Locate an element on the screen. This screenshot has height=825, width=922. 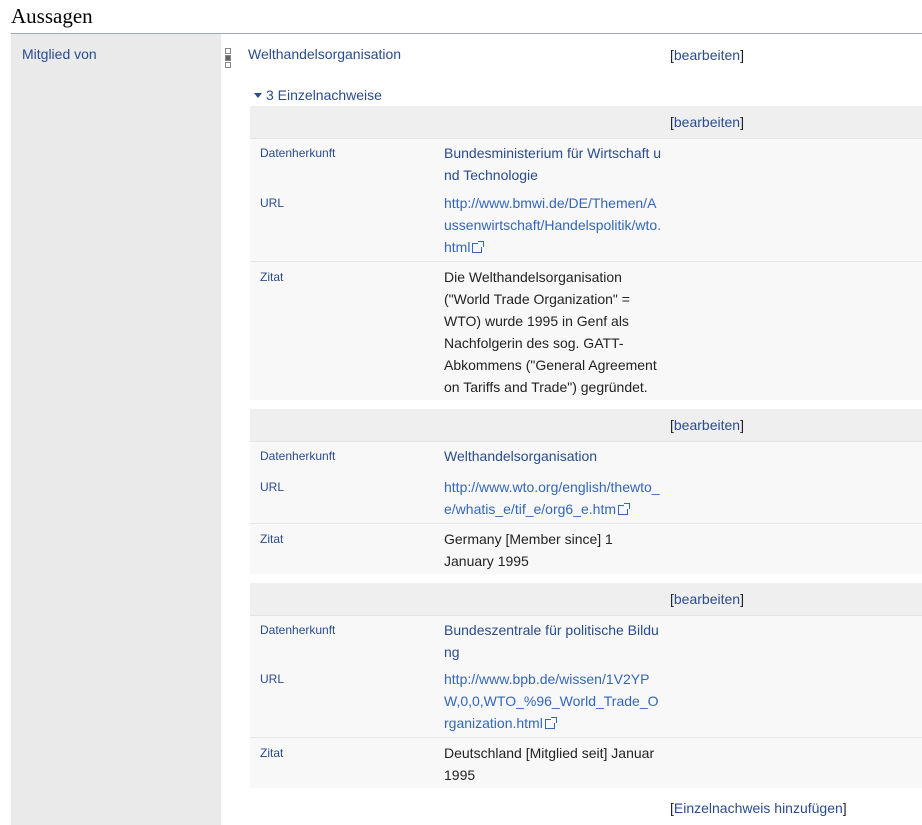
quote-text: Germany [Member since] 1 January 1995 is located at coordinates (528, 550).